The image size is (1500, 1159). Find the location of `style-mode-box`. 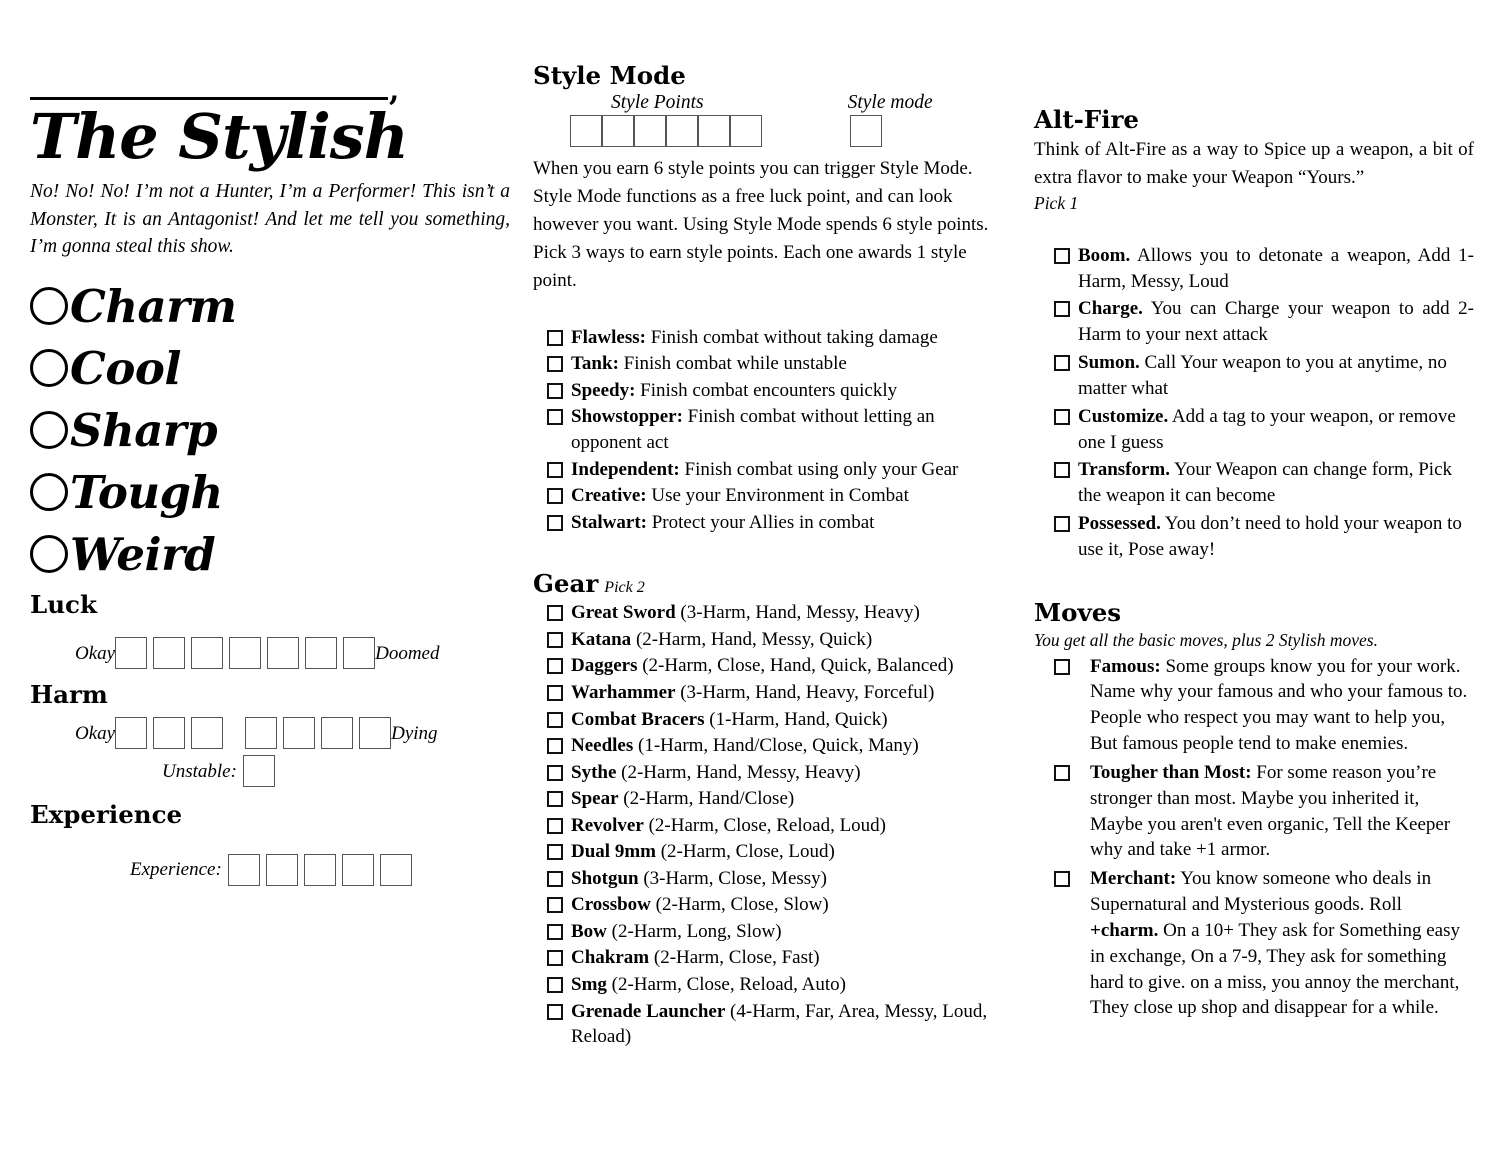

style-mode-box is located at coordinates (866, 131).